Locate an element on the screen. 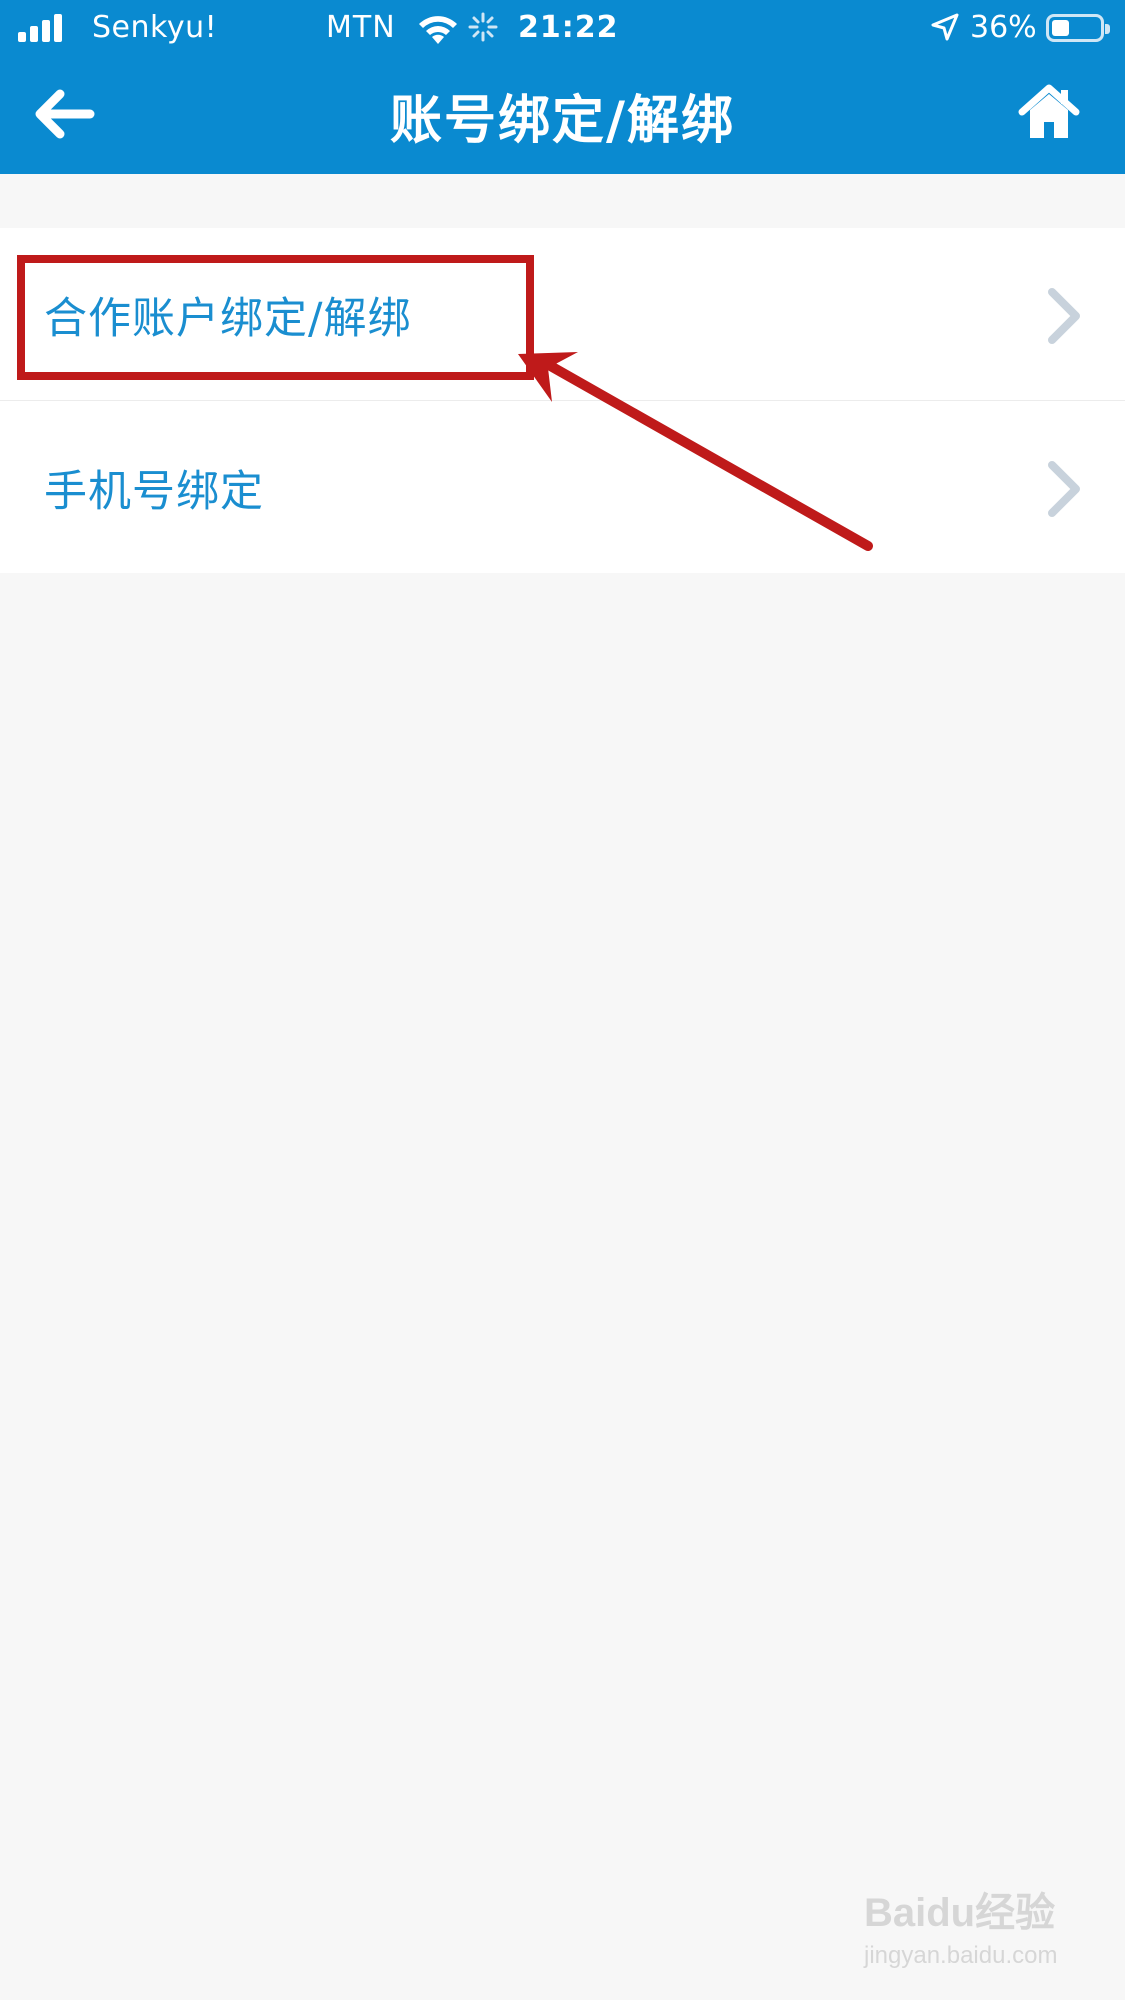  page-title: 账号绑定/解绑 is located at coordinates (562, 121).